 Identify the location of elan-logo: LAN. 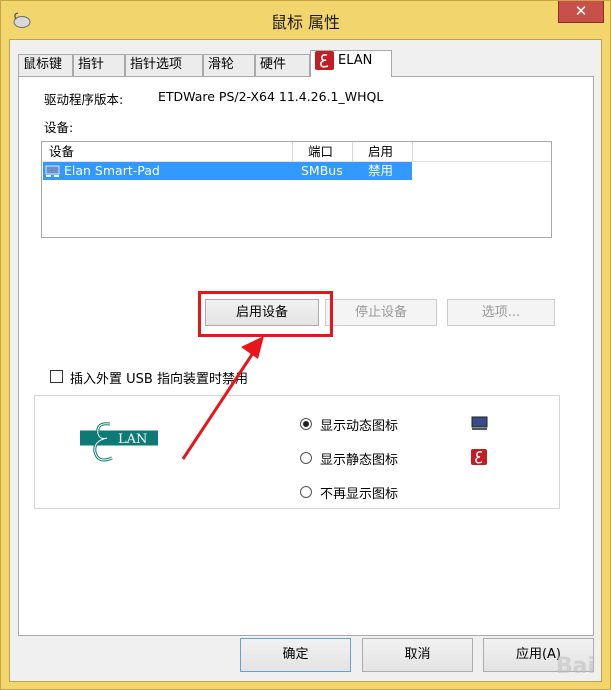
(119, 442).